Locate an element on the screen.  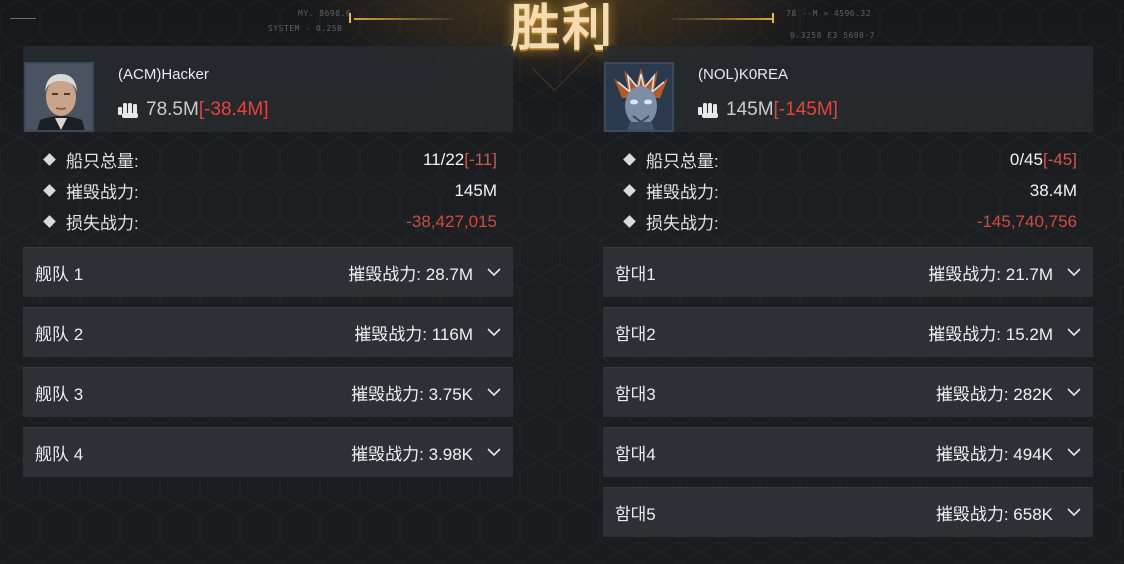
stat-value: 11/22 is located at coordinates (443, 159).